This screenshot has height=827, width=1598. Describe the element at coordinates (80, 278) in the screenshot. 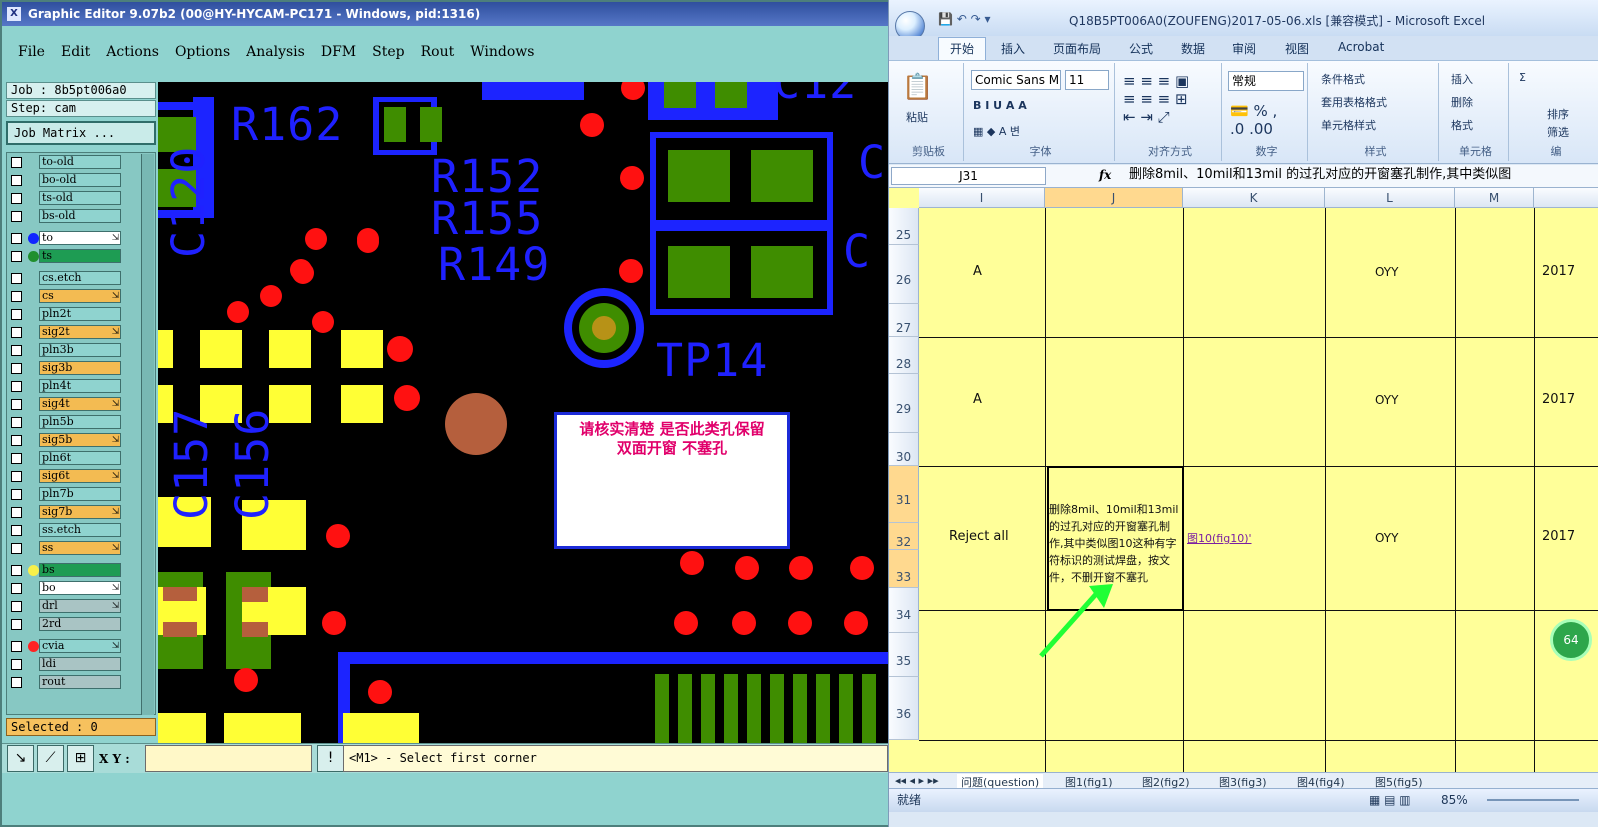

I see `layer-name: cs.etch` at that location.